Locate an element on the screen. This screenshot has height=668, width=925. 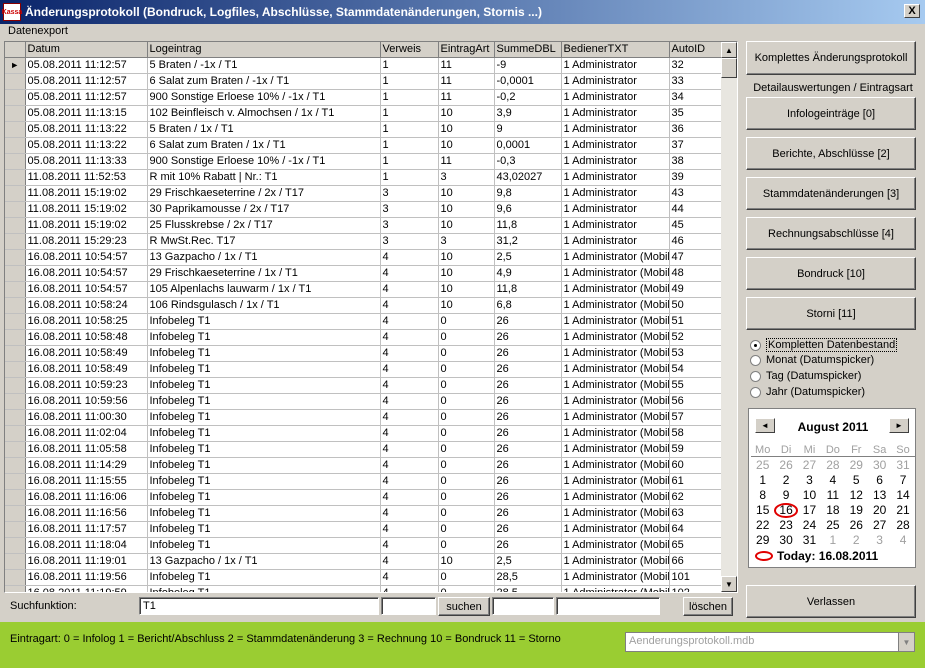
table-cell: -0,2 is located at coordinates (528, 97).